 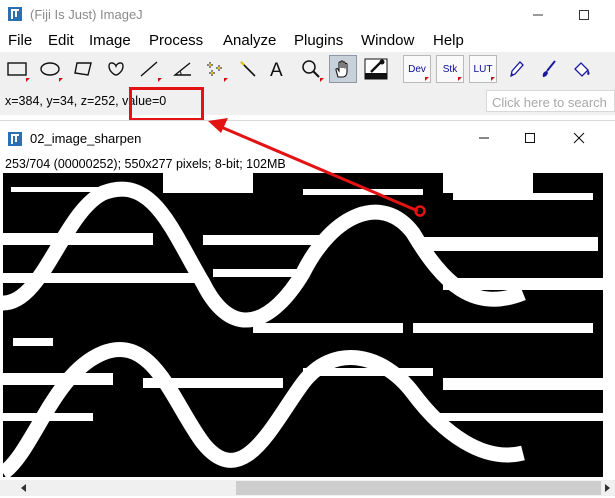 What do you see at coordinates (317, 167) in the screenshot?
I see `annotation-arrow` at bounding box center [317, 167].